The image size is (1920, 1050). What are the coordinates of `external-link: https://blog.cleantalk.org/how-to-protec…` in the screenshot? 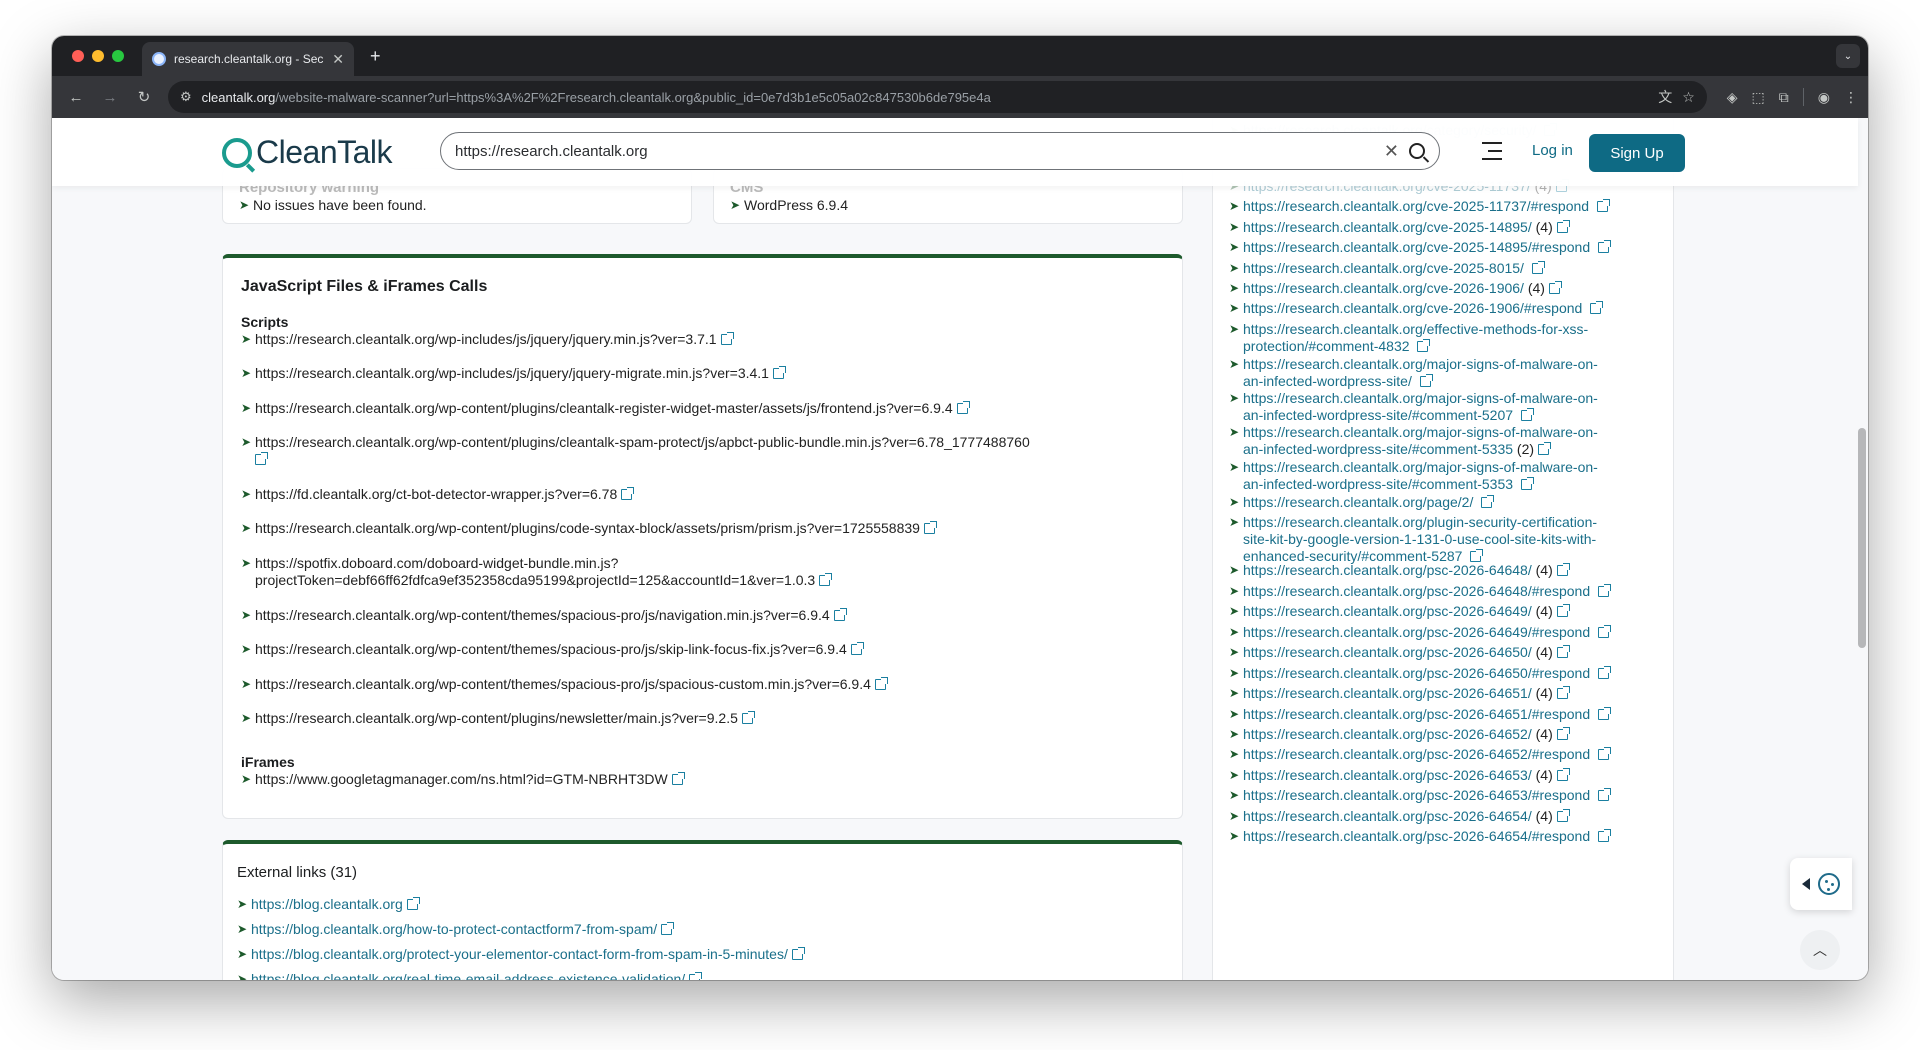 It's located at (454, 929).